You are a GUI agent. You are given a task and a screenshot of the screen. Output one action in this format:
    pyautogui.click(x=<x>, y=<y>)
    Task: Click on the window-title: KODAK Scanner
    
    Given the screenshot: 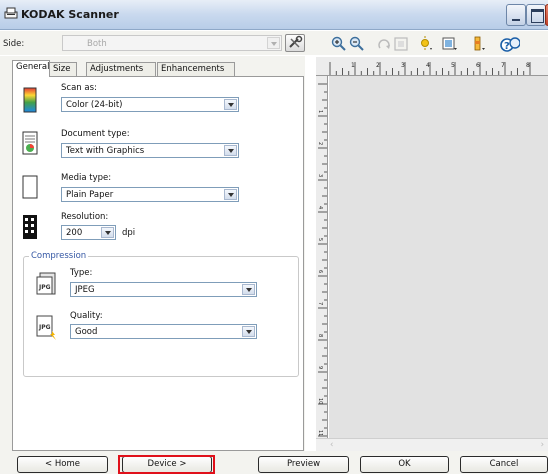 What is the action you would take?
    pyautogui.click(x=70, y=14)
    